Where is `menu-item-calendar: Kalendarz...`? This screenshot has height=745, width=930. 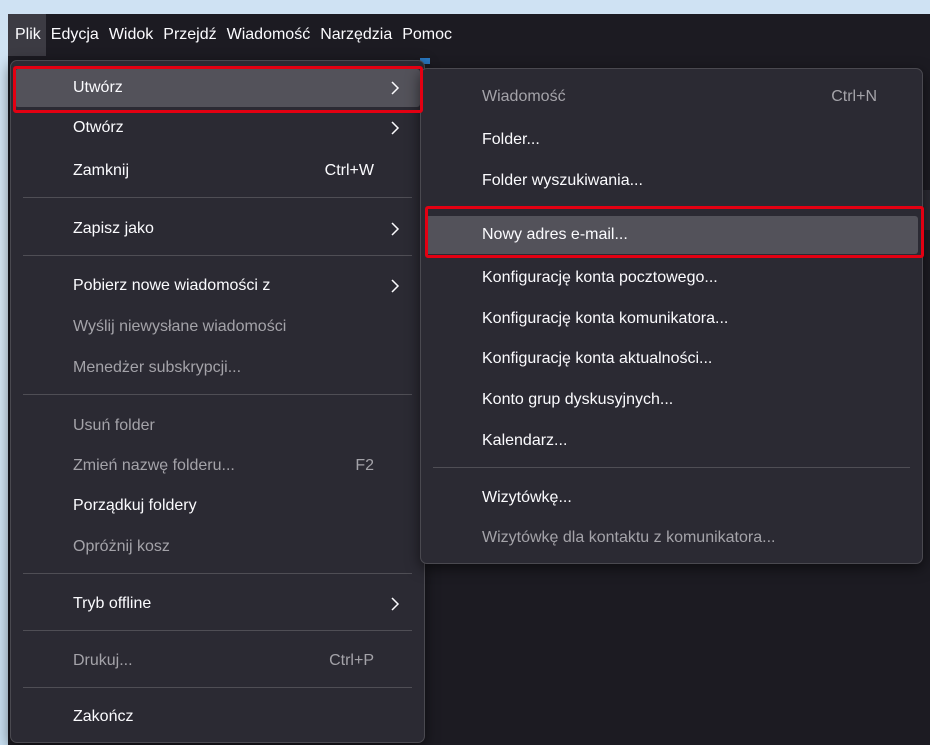
menu-item-calendar: Kalendarz... is located at coordinates (671, 441).